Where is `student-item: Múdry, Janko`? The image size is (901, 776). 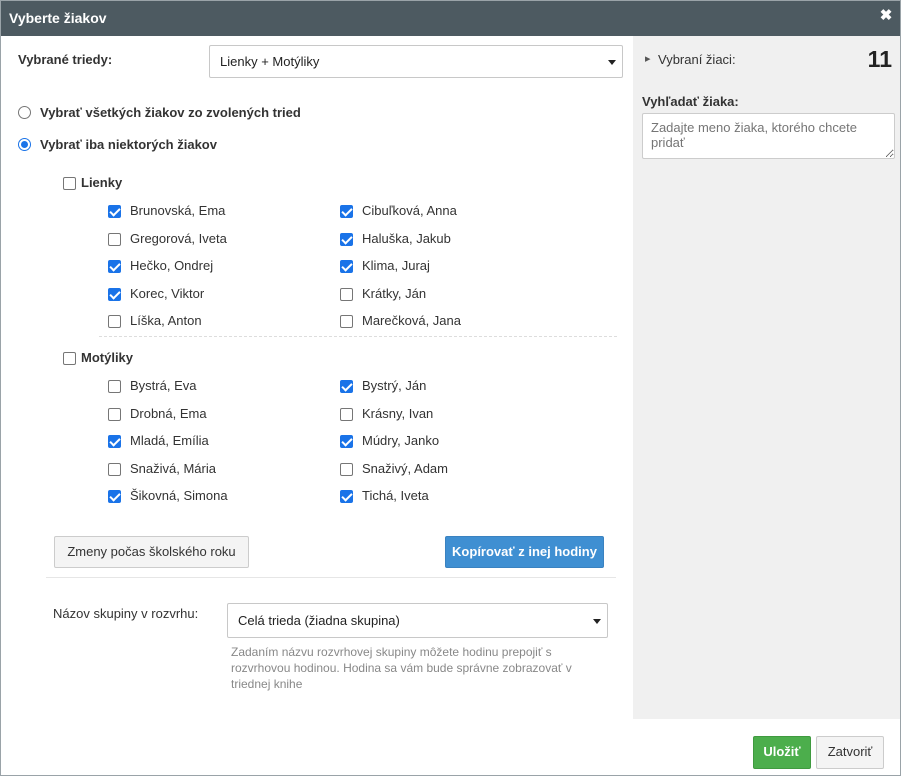 student-item: Múdry, Janko is located at coordinates (440, 442).